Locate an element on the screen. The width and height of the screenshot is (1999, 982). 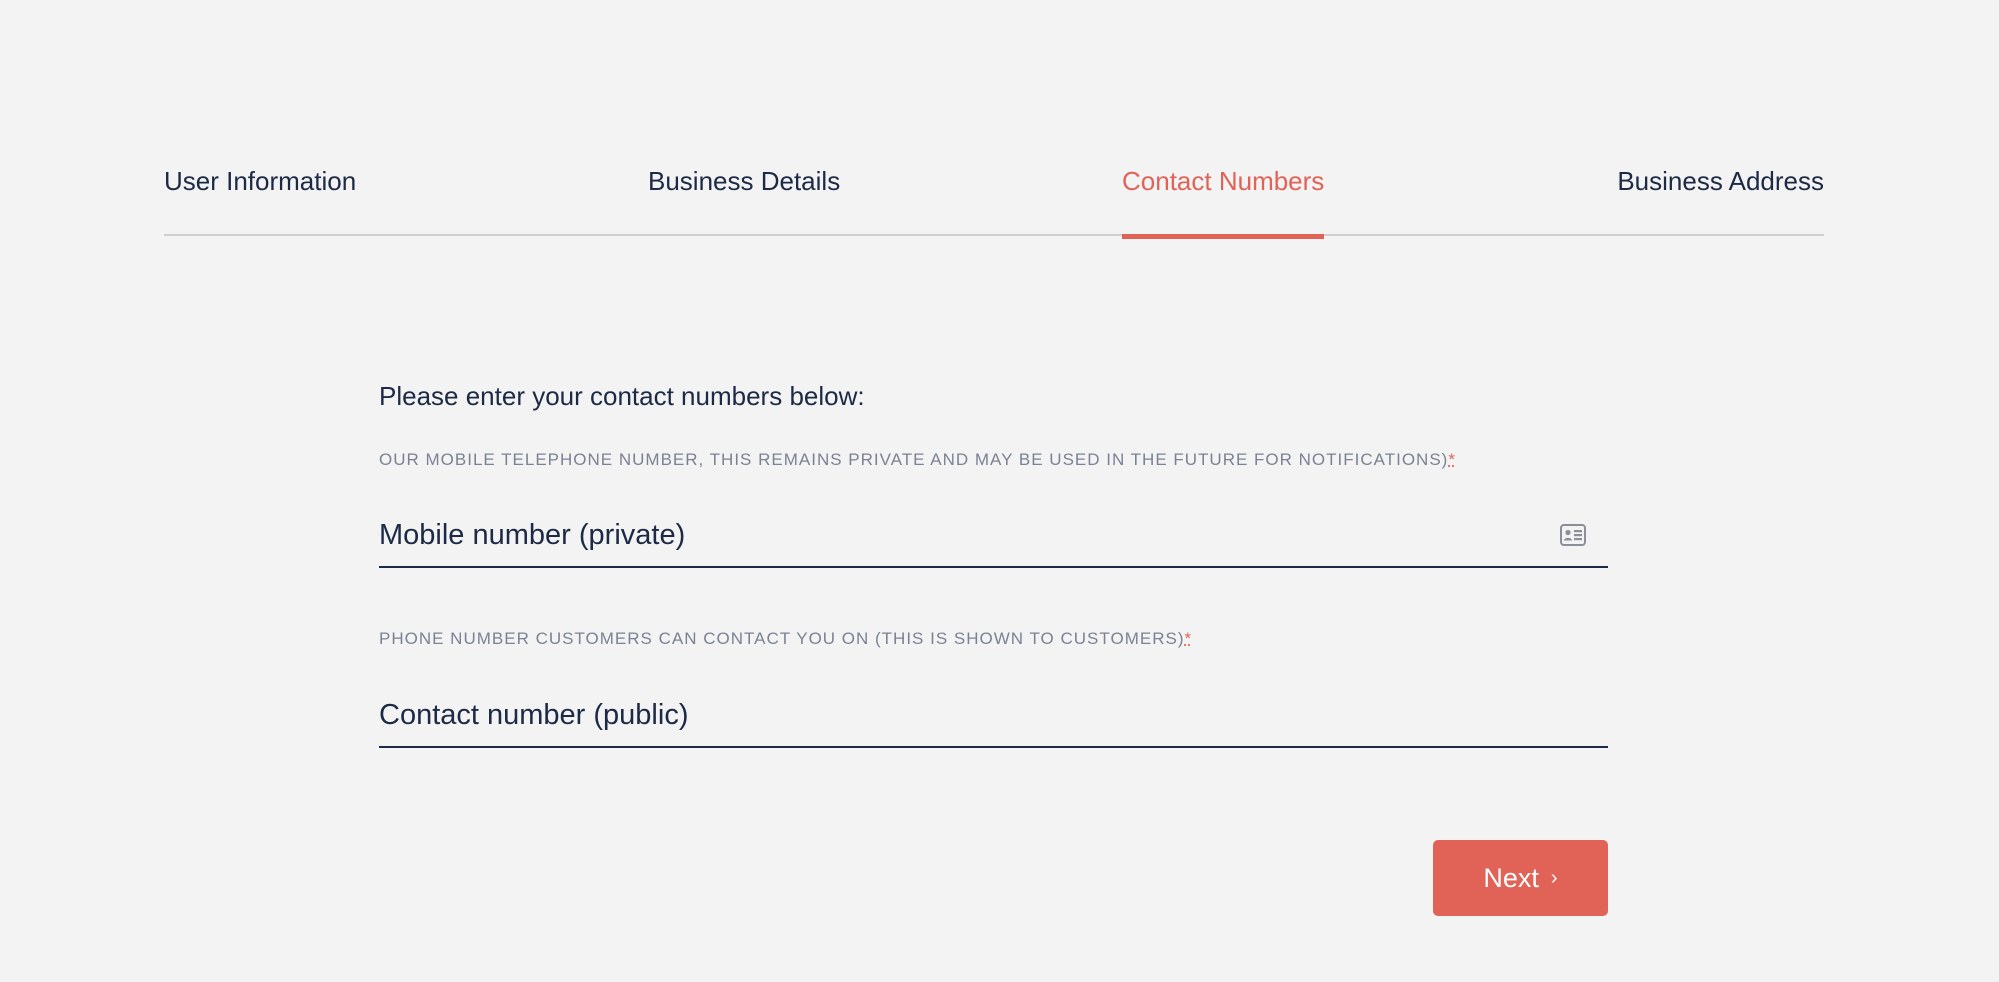
contact-card-icon is located at coordinates (1573, 535).